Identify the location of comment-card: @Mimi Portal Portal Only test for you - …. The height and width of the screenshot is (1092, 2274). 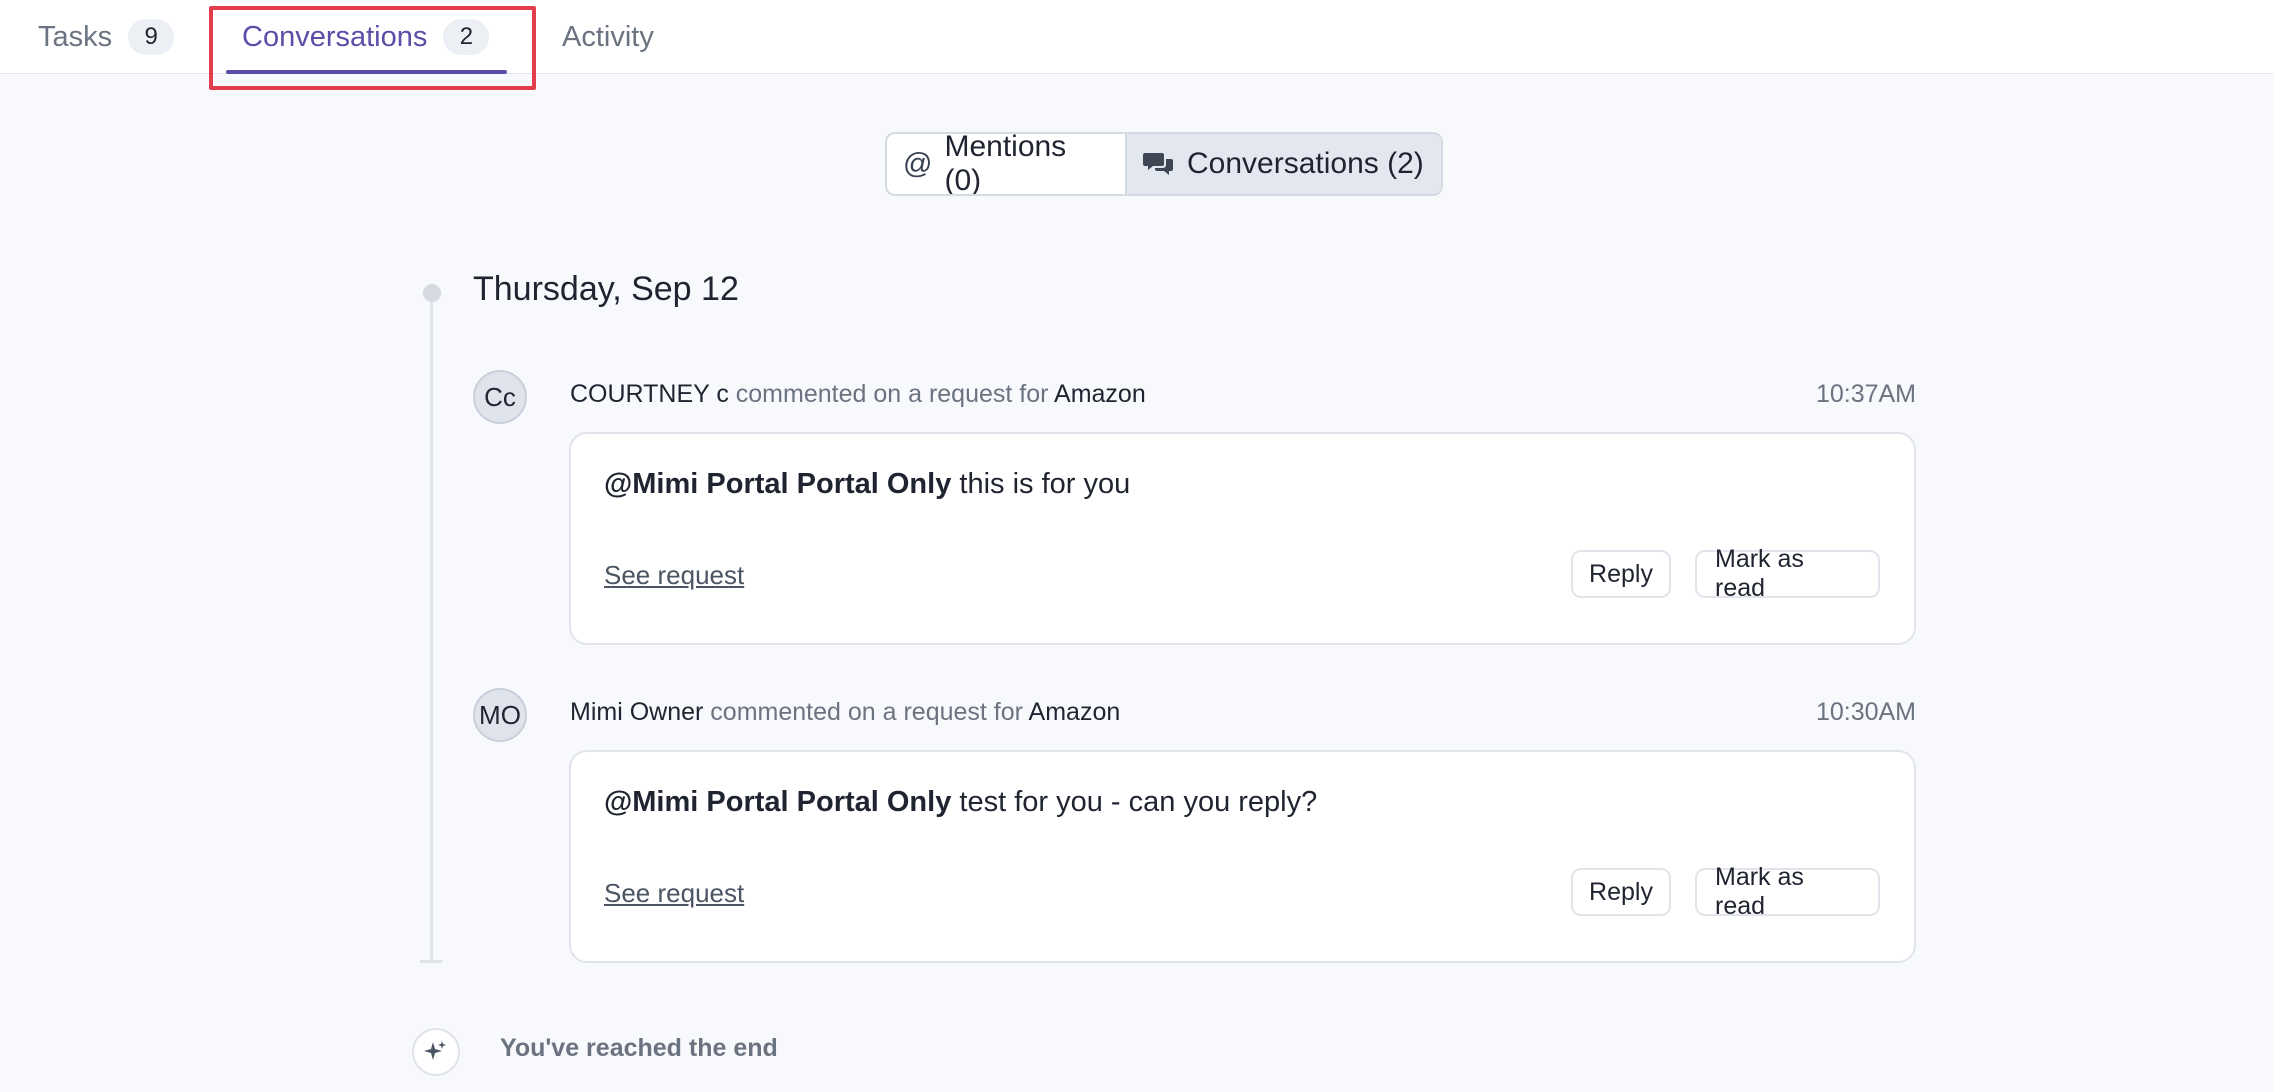
(1242, 856).